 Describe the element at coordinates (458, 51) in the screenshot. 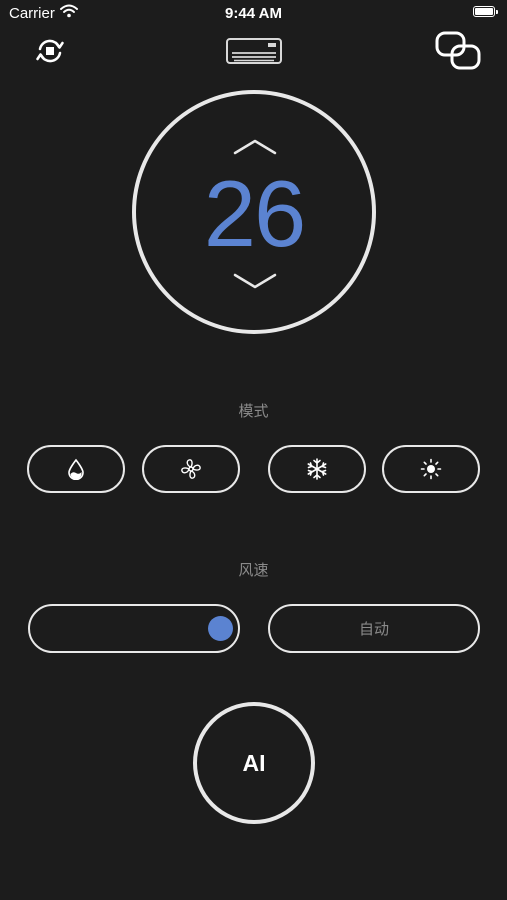

I see `link-icon` at that location.